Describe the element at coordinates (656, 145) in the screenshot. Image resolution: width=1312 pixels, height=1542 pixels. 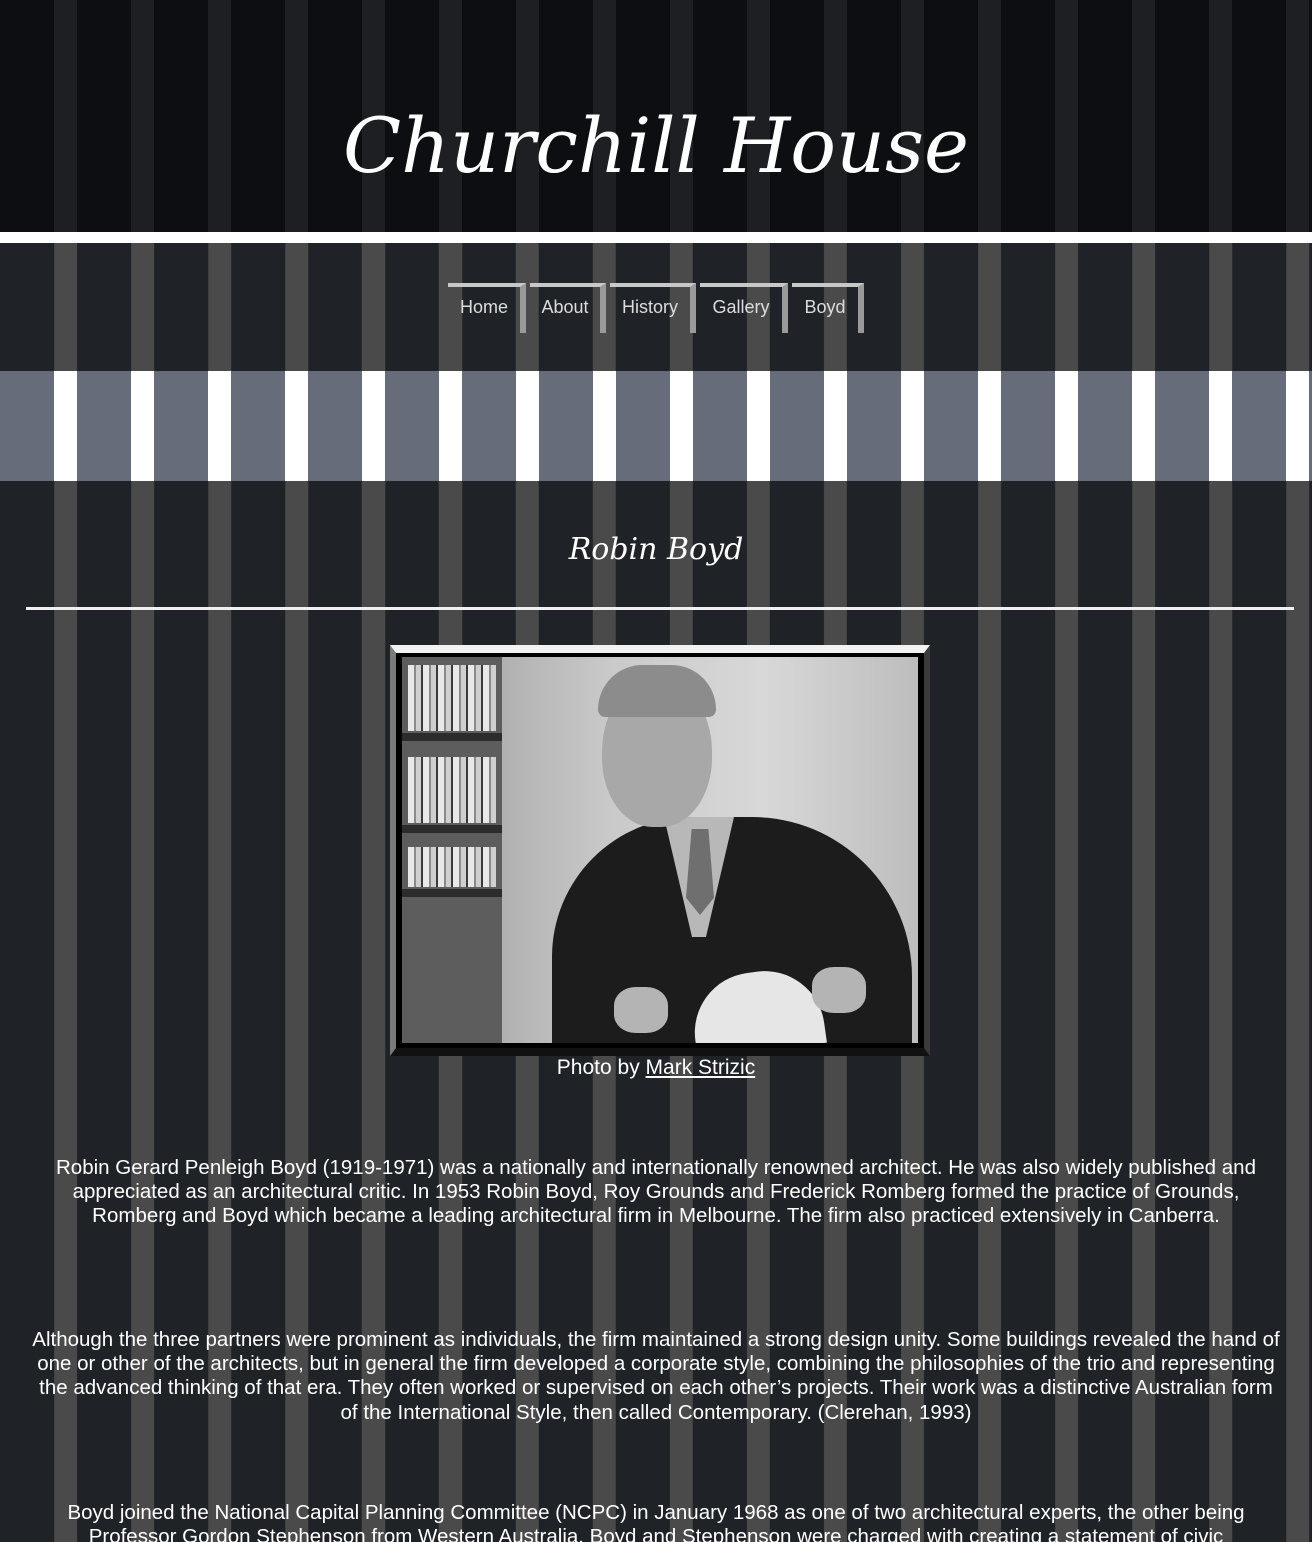
I see `site-title: Churchill House` at that location.